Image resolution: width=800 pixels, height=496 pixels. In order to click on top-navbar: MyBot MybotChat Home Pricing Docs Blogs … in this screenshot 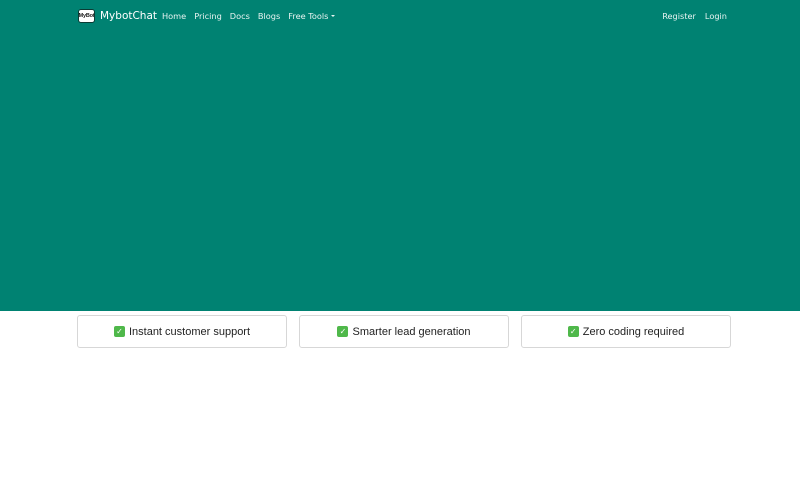, I will do `click(400, 16)`.